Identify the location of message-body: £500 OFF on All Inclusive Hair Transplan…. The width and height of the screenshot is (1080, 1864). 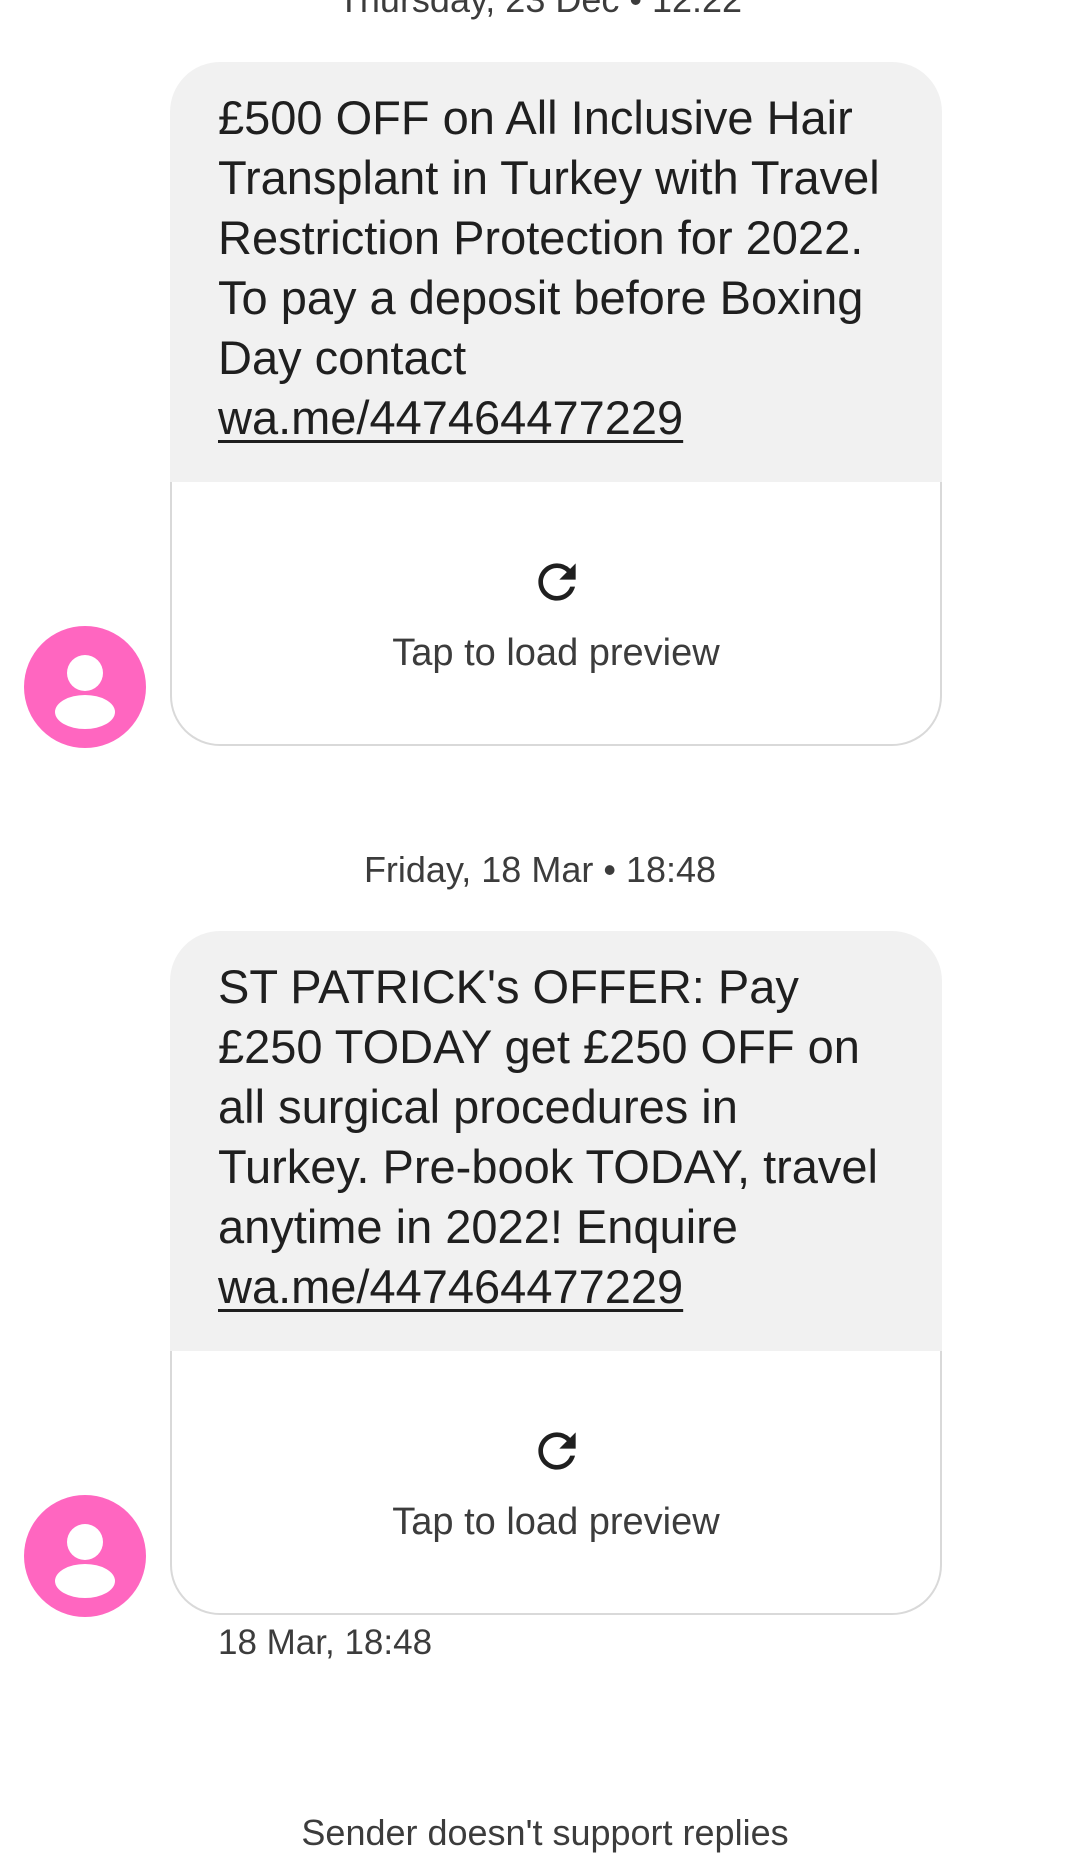
(549, 237).